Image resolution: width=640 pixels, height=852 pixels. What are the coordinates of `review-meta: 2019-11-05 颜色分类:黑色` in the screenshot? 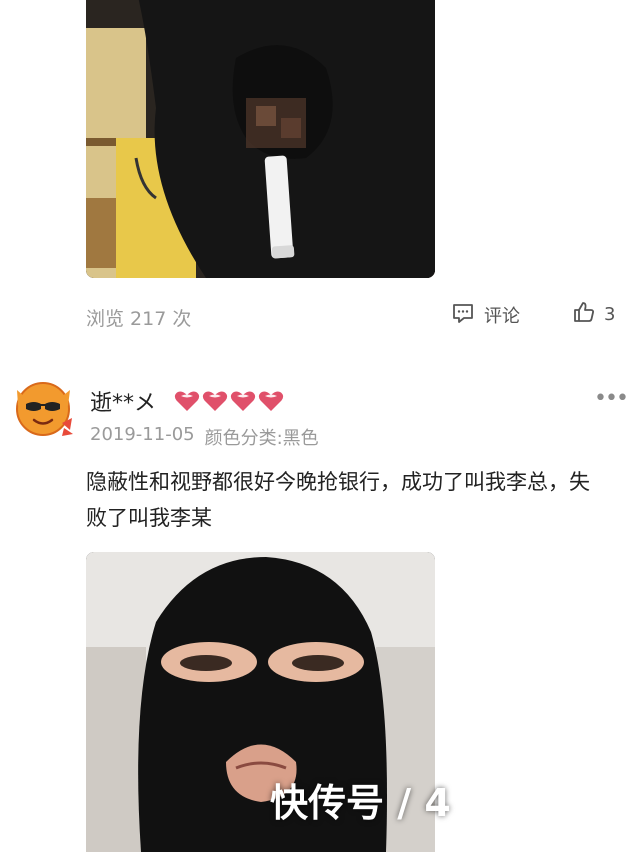 It's located at (204, 437).